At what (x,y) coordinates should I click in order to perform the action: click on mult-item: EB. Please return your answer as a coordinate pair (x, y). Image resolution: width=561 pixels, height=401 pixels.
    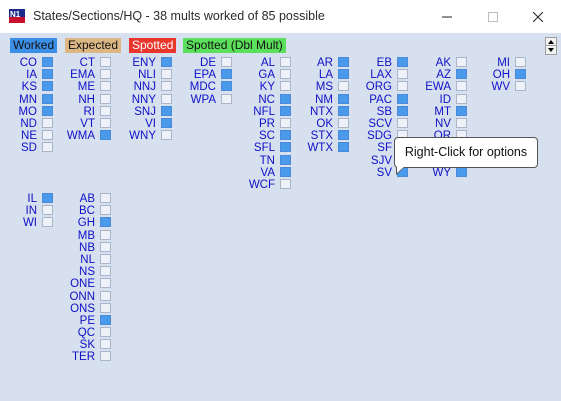
    Looking at the image, I should click on (378, 63).